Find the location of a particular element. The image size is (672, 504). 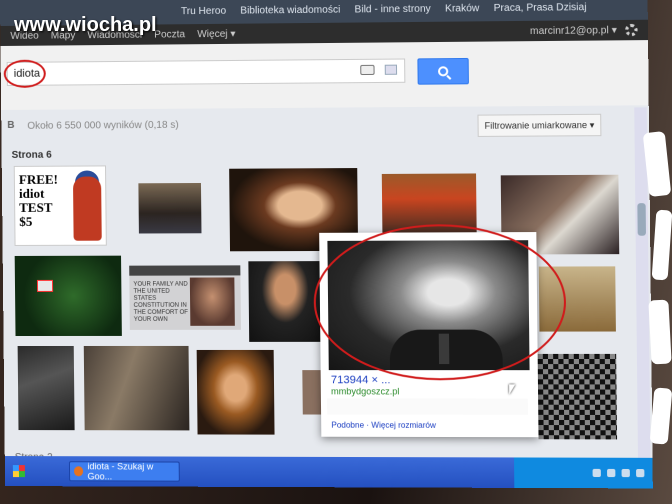

watermark: www.wiocha.pl is located at coordinates (85, 25).